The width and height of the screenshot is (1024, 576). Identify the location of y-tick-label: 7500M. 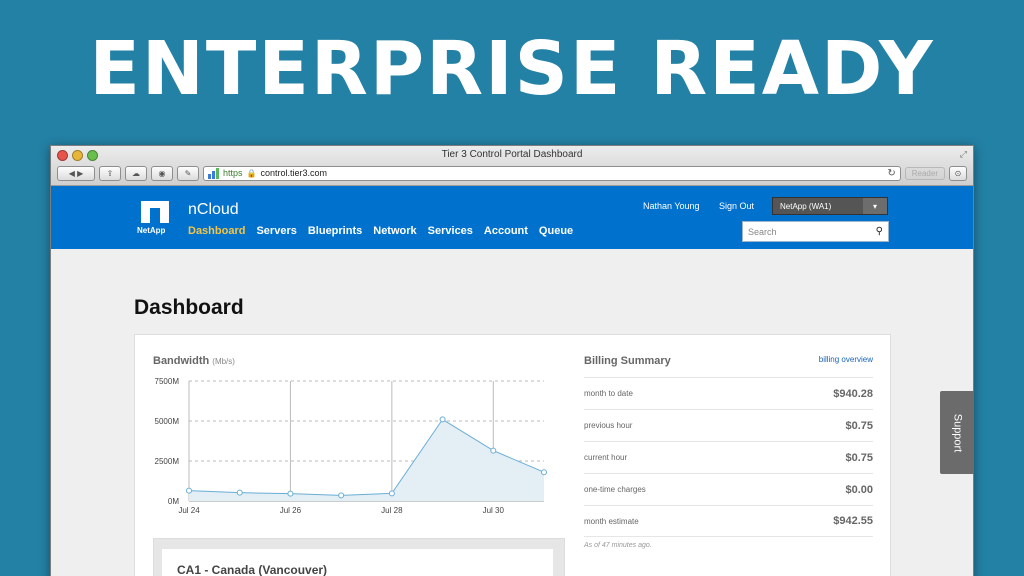
(167, 381).